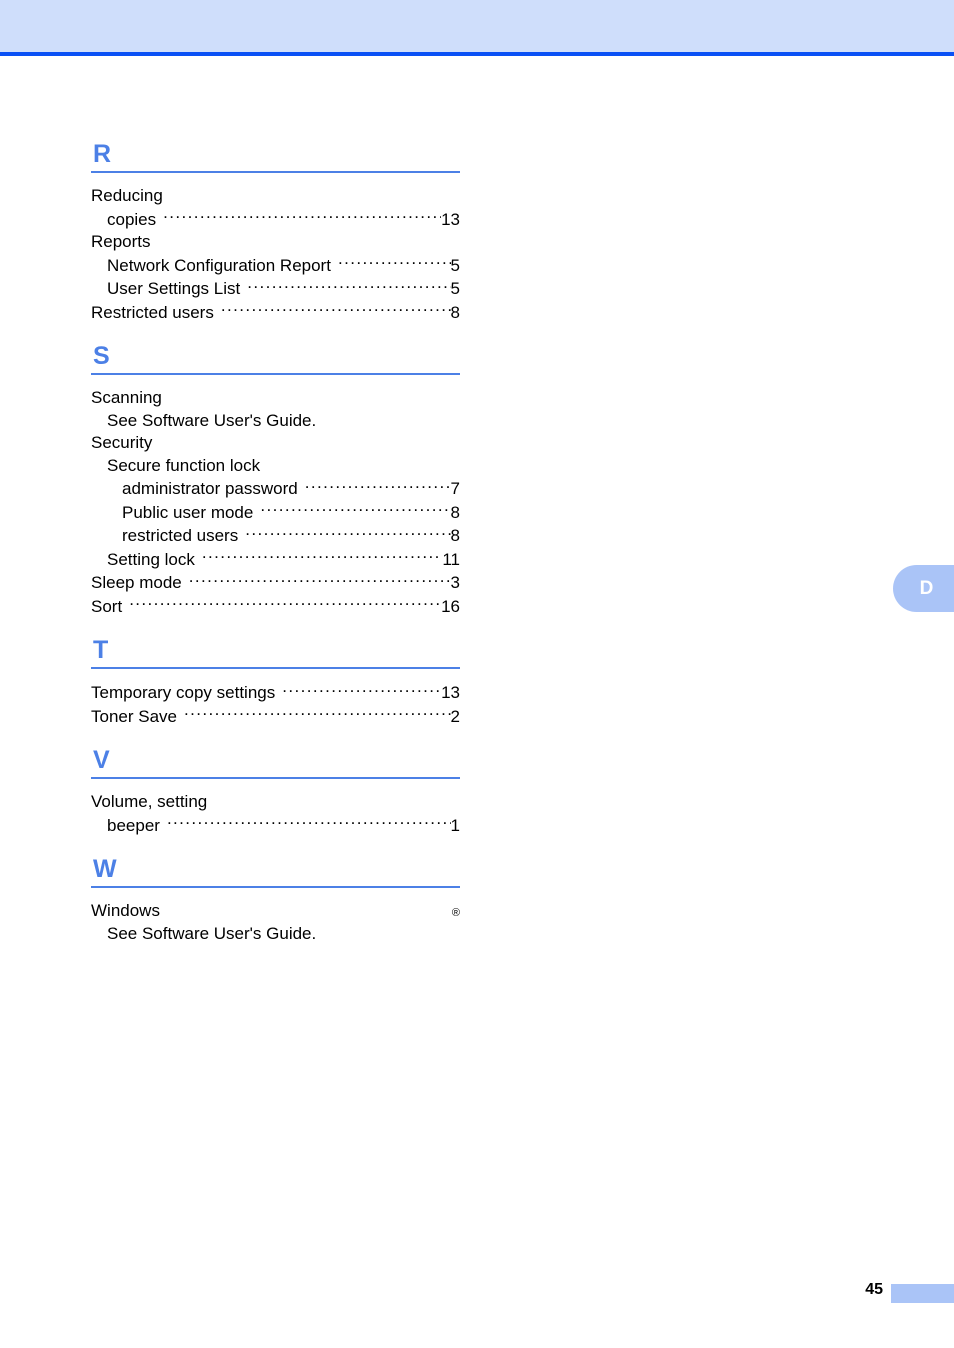 The width and height of the screenshot is (954, 1348). What do you see at coordinates (149, 801) in the screenshot?
I see `index-entry-label: Volume, setting` at bounding box center [149, 801].